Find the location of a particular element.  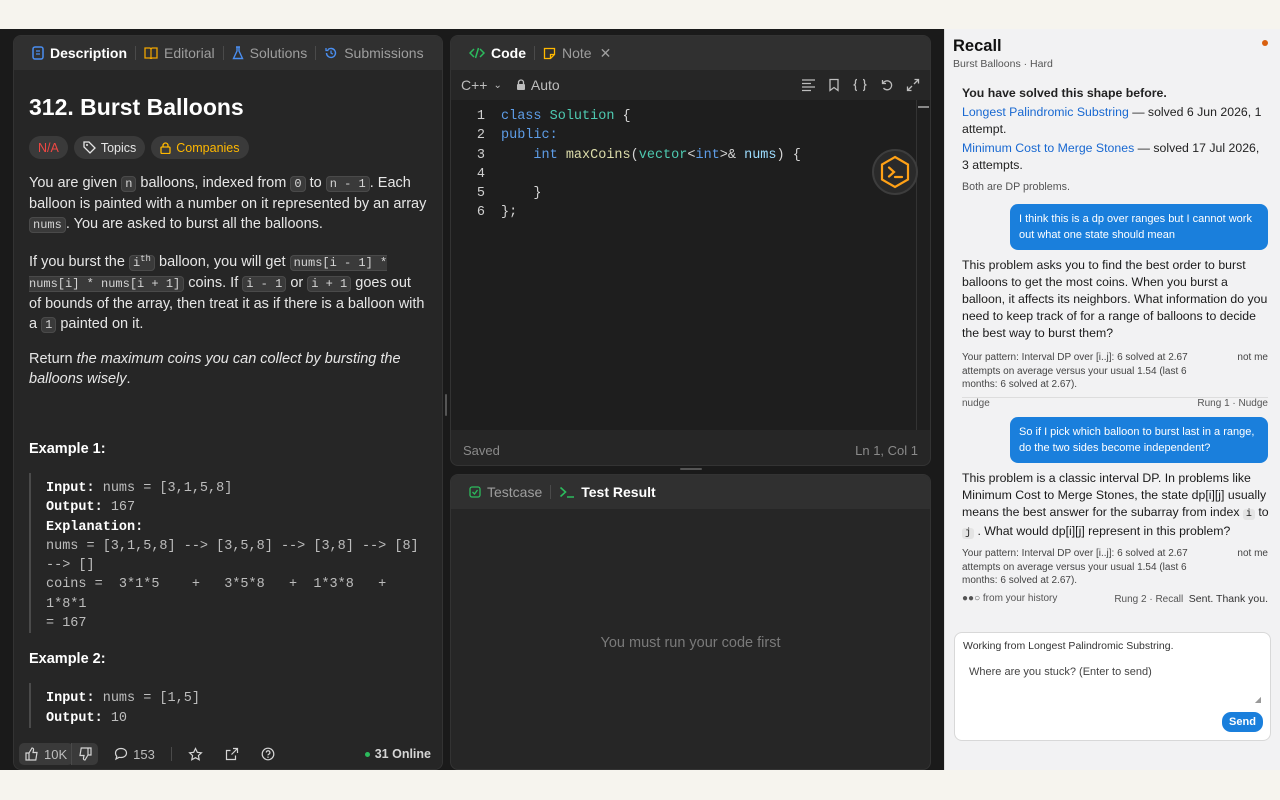

like-button: 10K is located at coordinates (46, 754).